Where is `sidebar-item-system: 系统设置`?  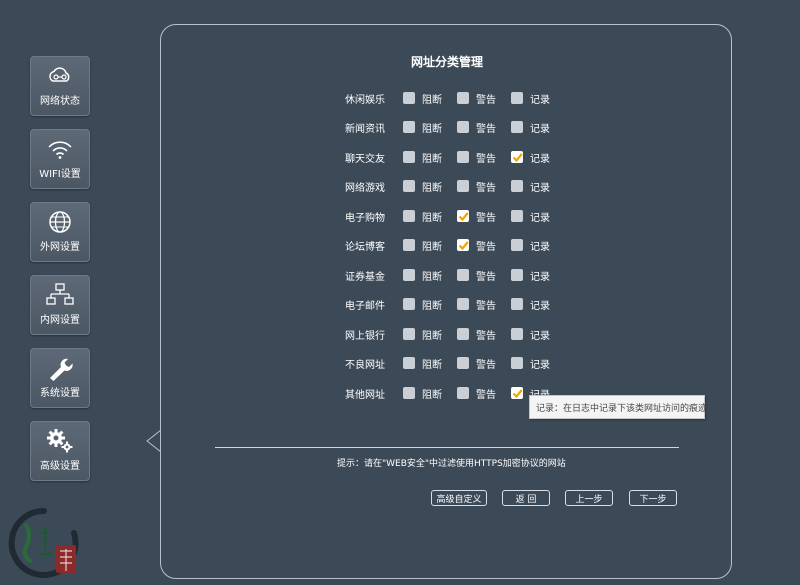 sidebar-item-system: 系统设置 is located at coordinates (60, 378).